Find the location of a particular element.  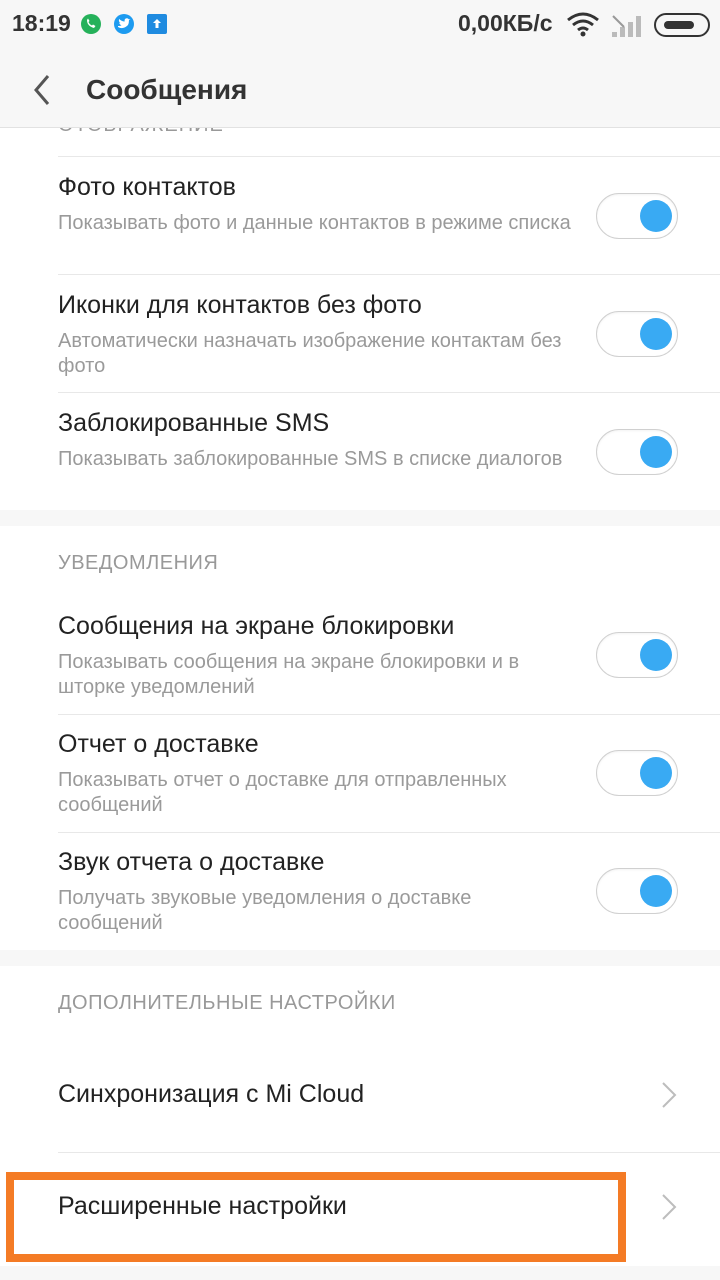

setting-title: Фото контактов is located at coordinates (147, 187).